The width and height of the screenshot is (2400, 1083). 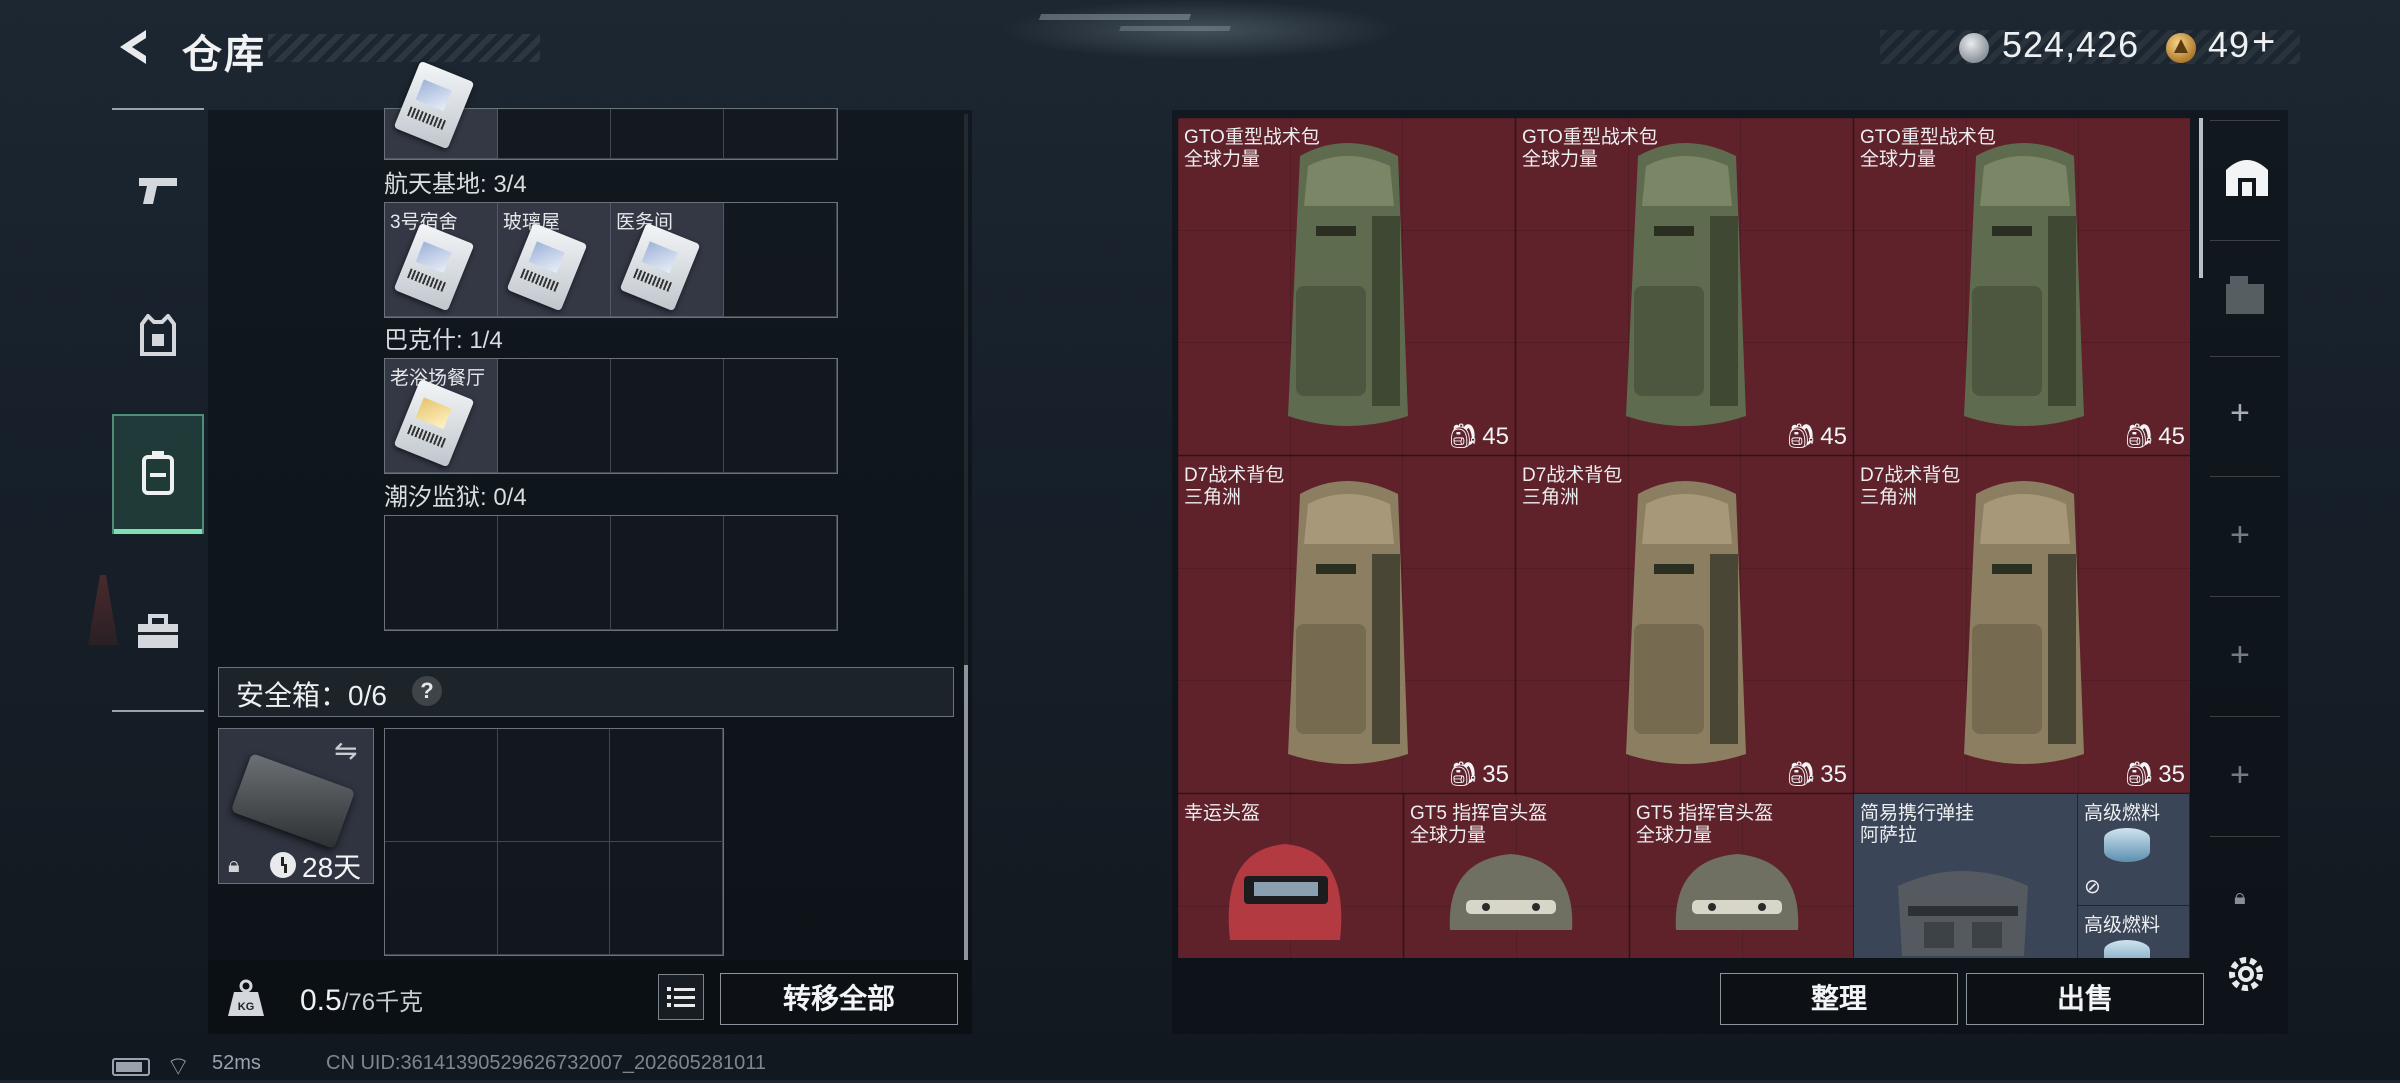 I want to click on item-chest-rig: 简易携行弹挂 阿萨拉, so click(x=1966, y=876).